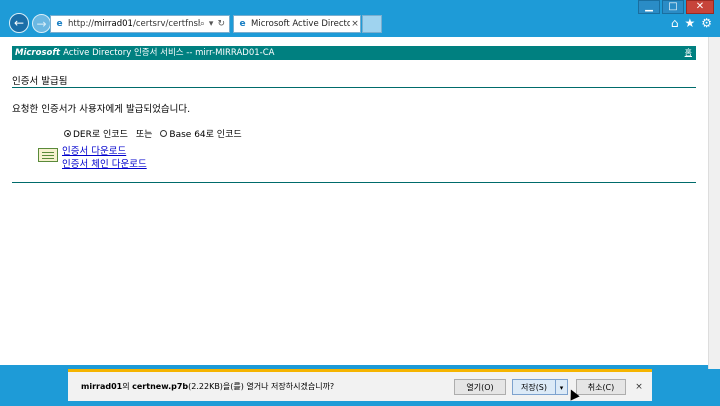 The width and height of the screenshot is (720, 406). What do you see at coordinates (688, 53) in the screenshot?
I see `home-link: 홈` at bounding box center [688, 53].